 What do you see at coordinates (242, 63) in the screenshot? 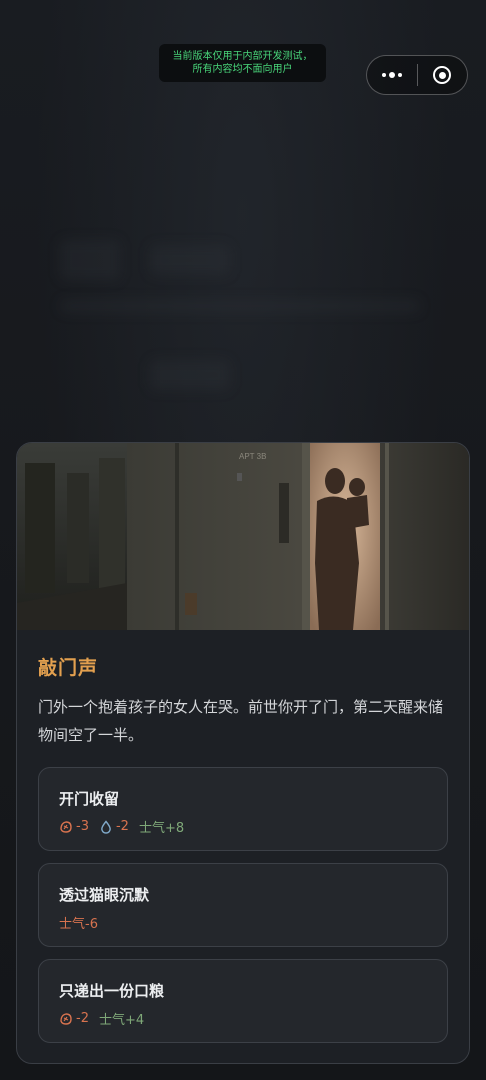
I see `dev-notice-banner: 当前版本仅用于内部开发测试， 所有内容均不面向用户` at bounding box center [242, 63].